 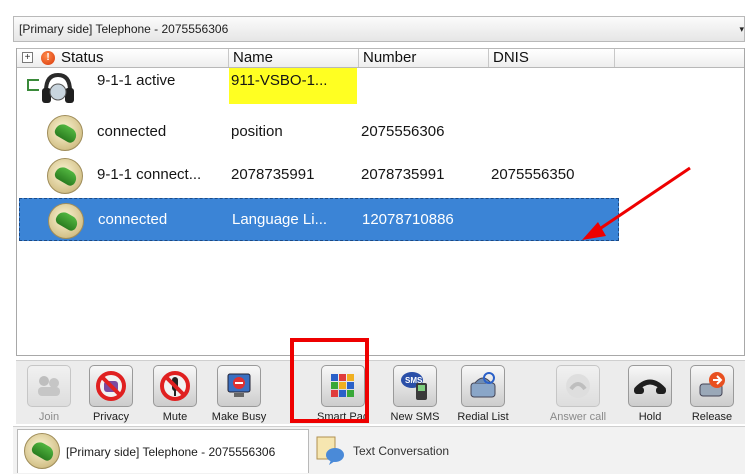 What do you see at coordinates (739, 29) in the screenshot?
I see `title-dropdown-icon: ▾` at bounding box center [739, 29].